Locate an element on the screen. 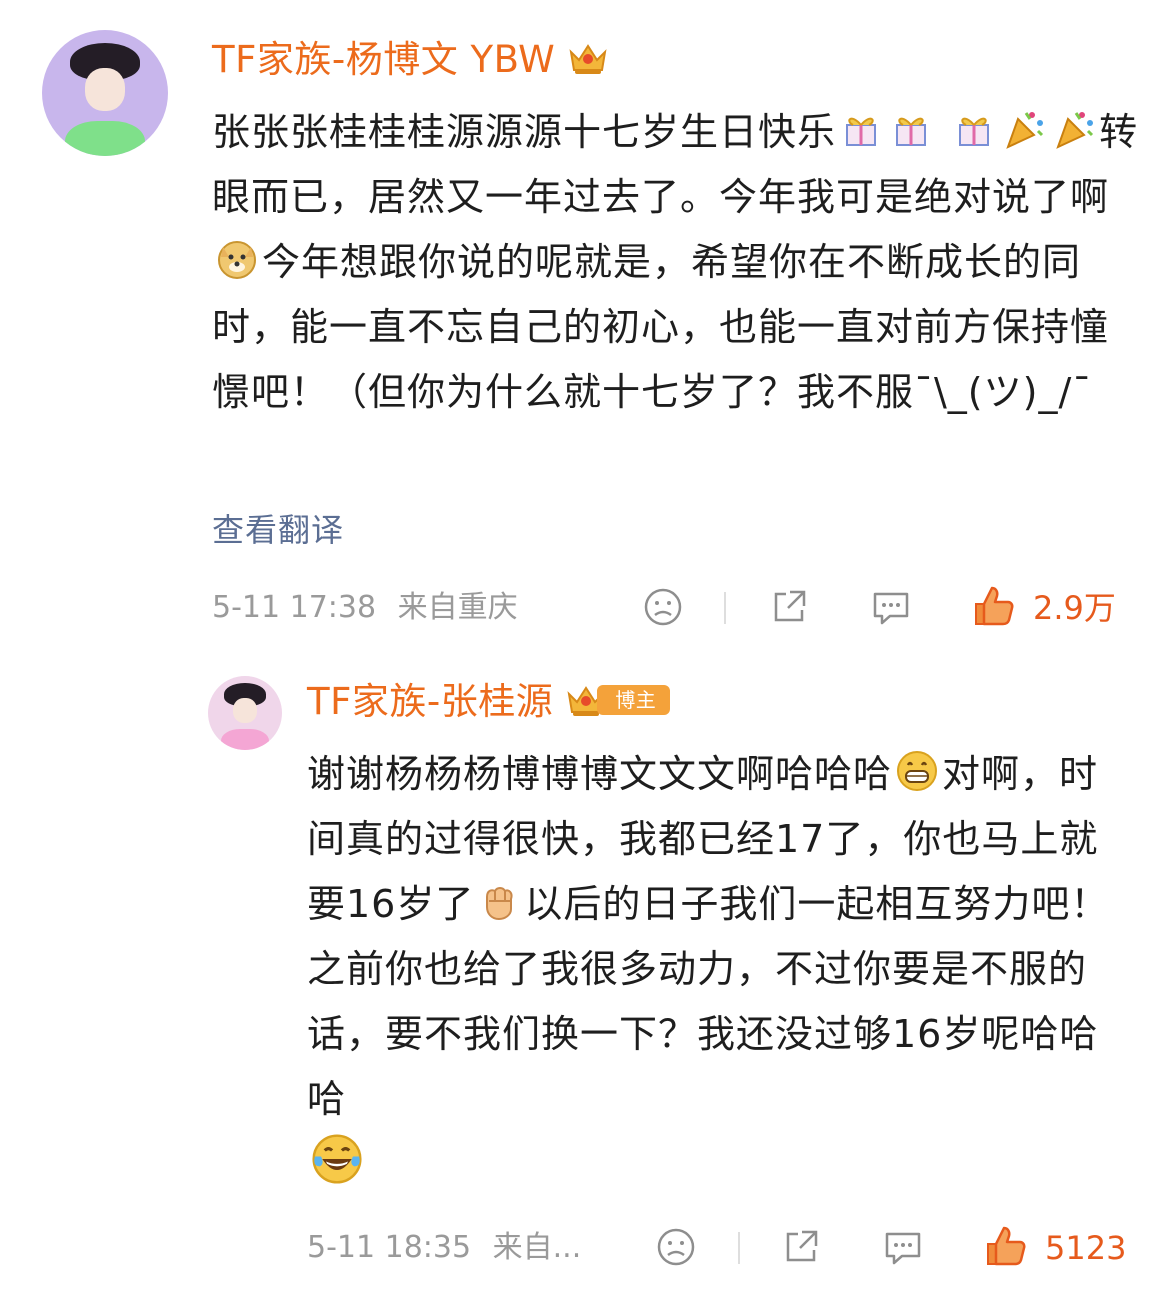 Image resolution: width=1169 pixels, height=1296 pixels. timestamp: 5-11 17:38 is located at coordinates (294, 607).